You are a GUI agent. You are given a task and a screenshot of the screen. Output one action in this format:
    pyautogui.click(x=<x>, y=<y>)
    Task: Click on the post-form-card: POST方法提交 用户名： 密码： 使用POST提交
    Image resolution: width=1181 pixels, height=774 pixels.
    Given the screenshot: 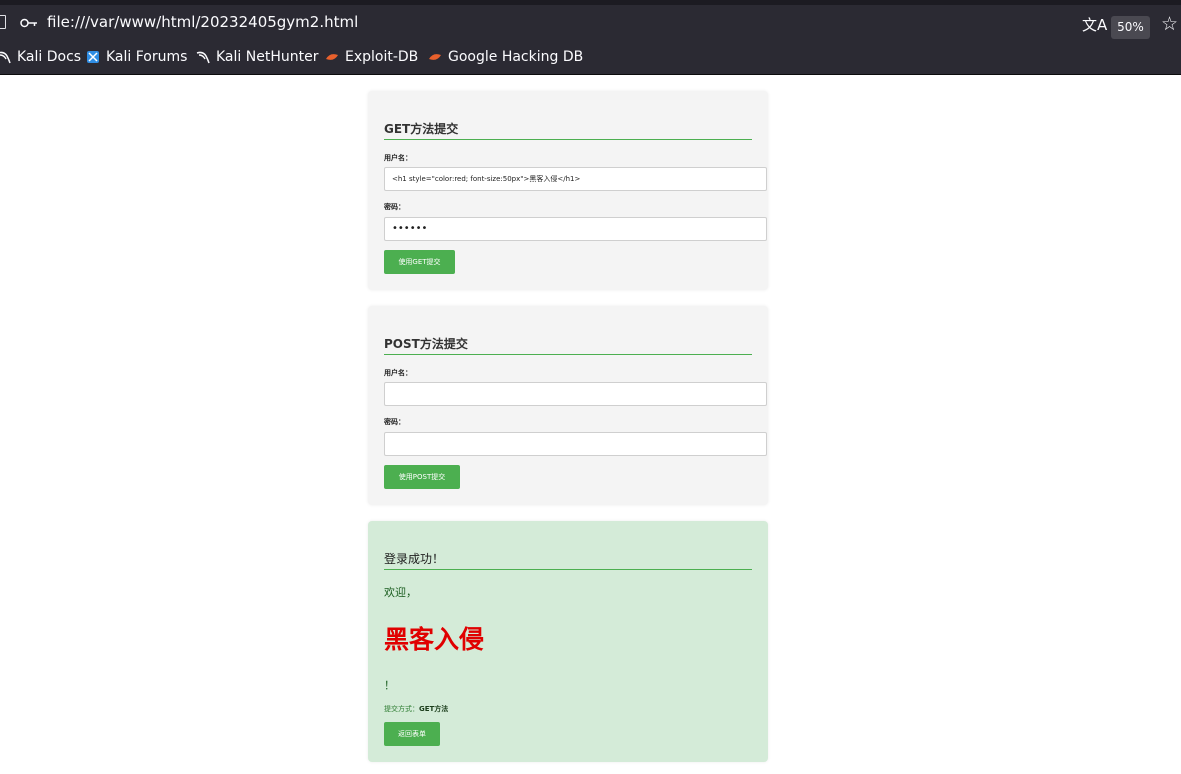 What is the action you would take?
    pyautogui.click(x=568, y=405)
    